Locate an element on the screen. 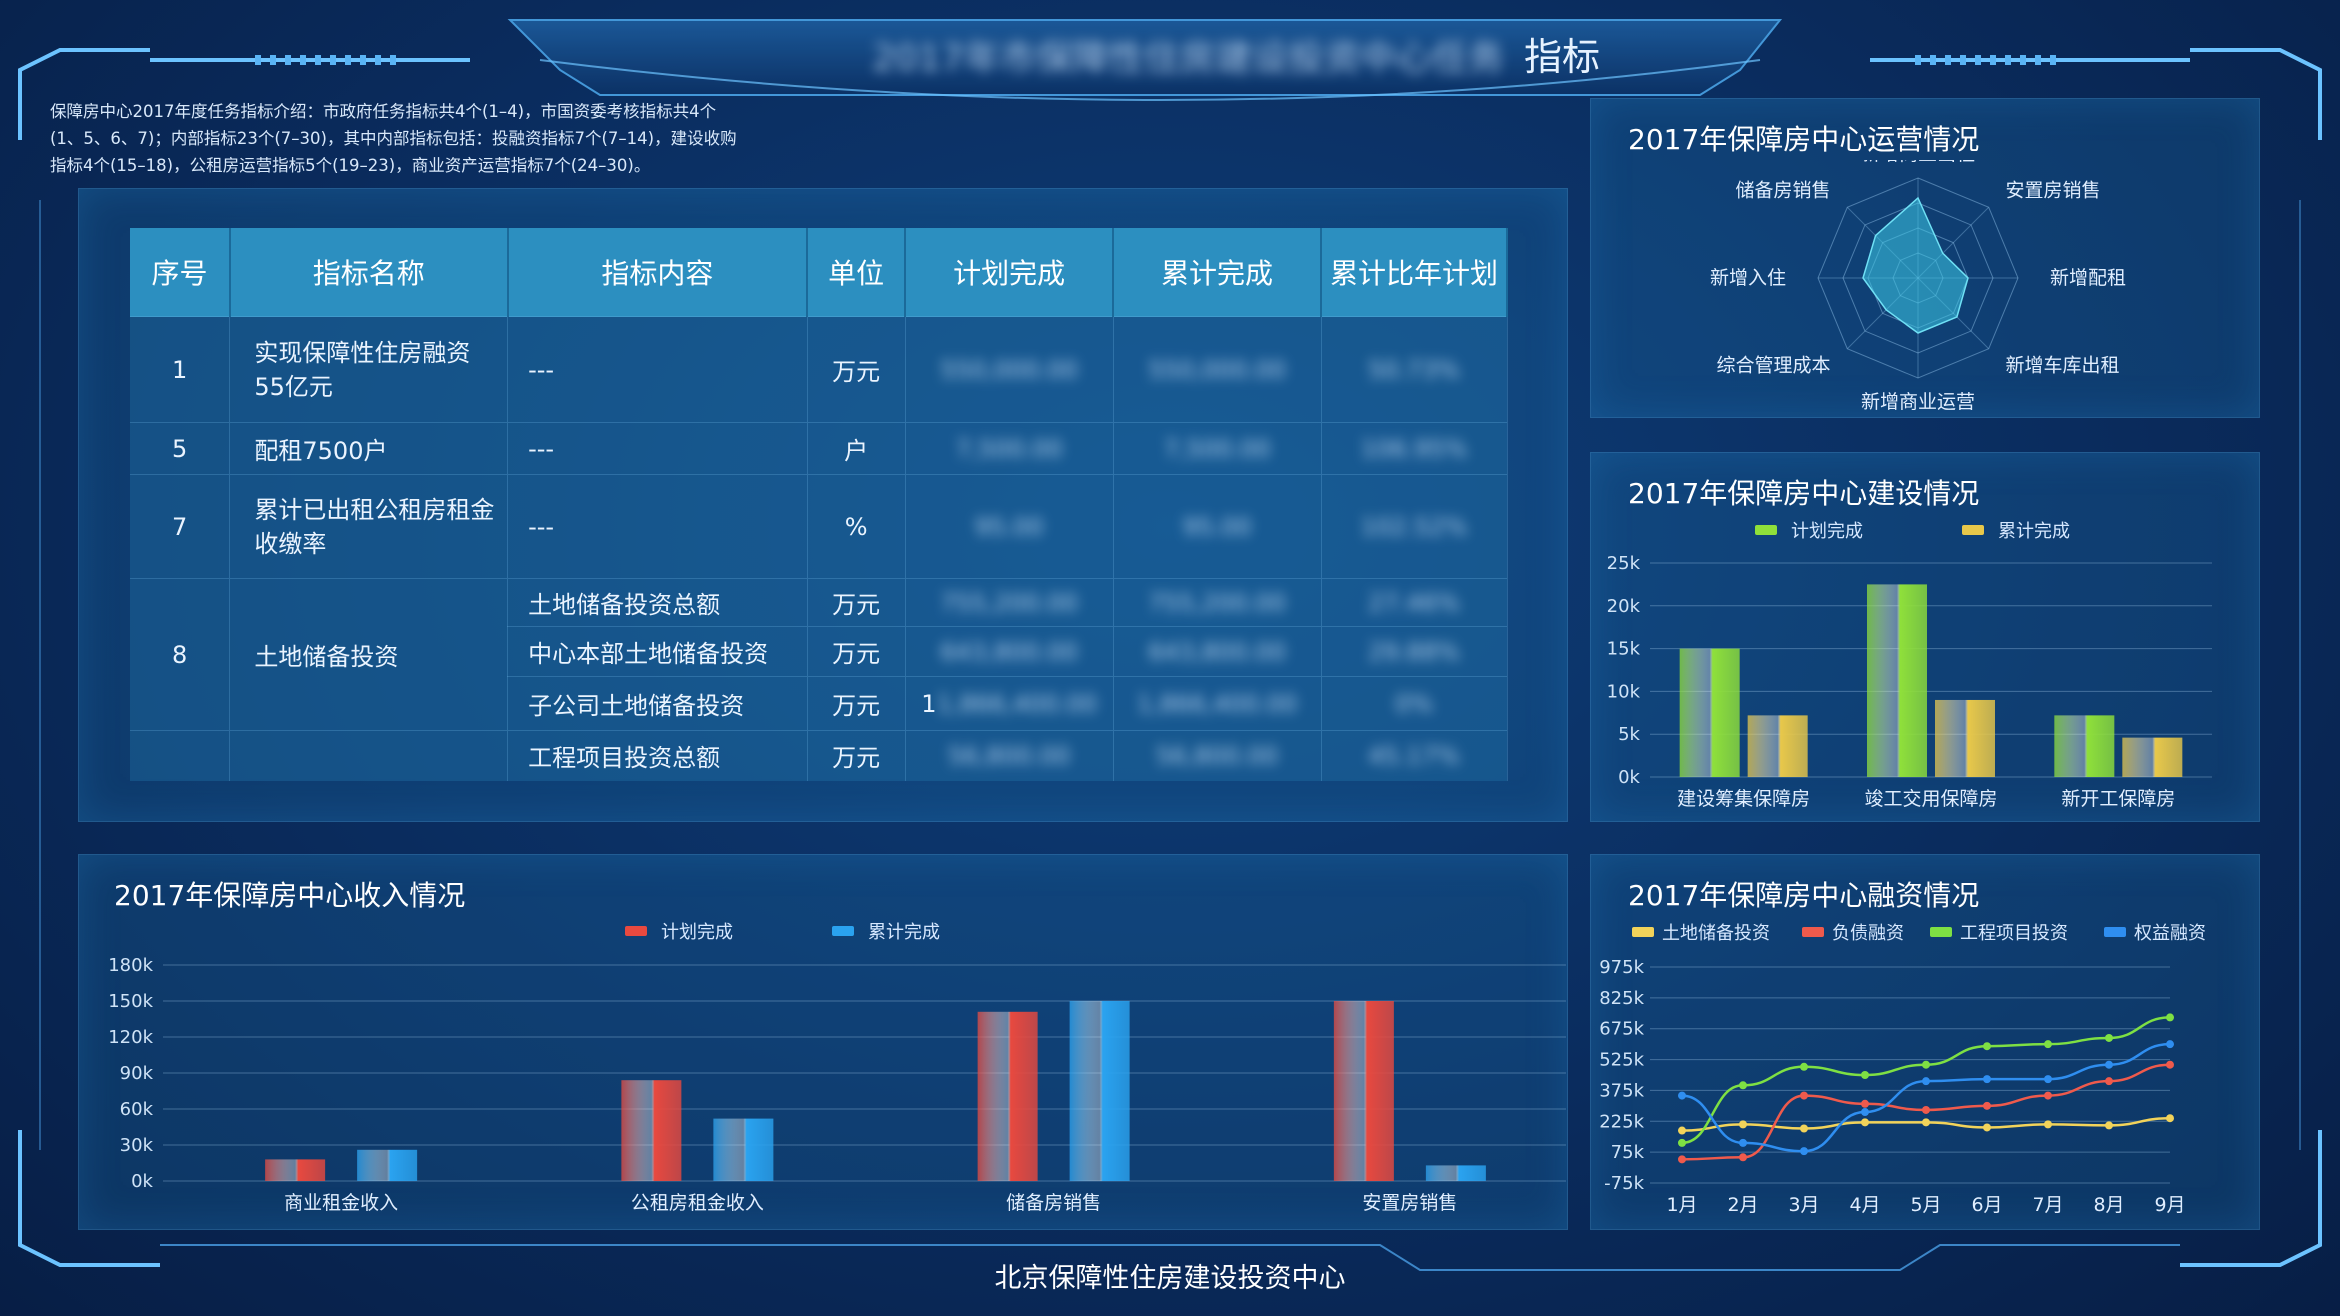 This screenshot has width=2340, height=1316. x-tick-label: 8月 is located at coordinates (2108, 1205).